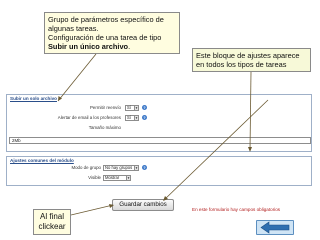 This screenshot has width=320, height=240. What do you see at coordinates (33, 99) in the screenshot?
I see `section-title-upload: Subir un solo archivo` at bounding box center [33, 99].